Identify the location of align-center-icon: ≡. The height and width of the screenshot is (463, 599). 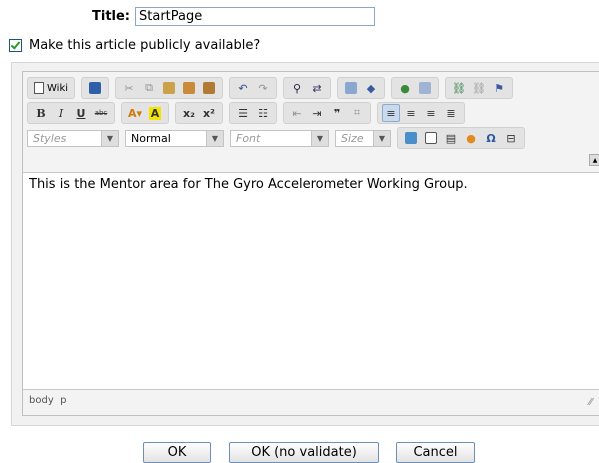
(411, 113).